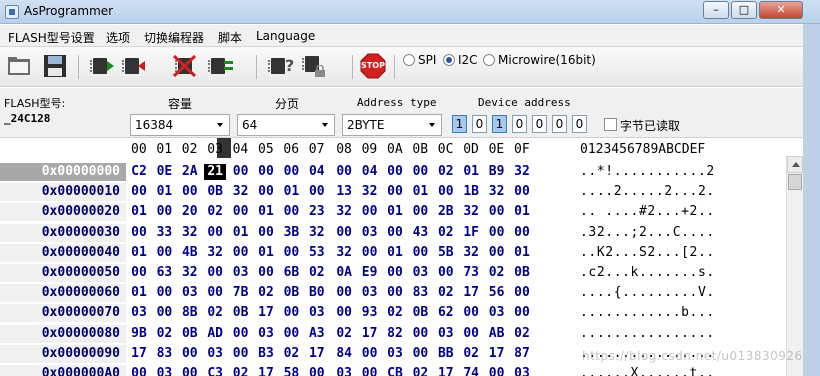  I want to click on row-address: 0x00000080, so click(63, 333).